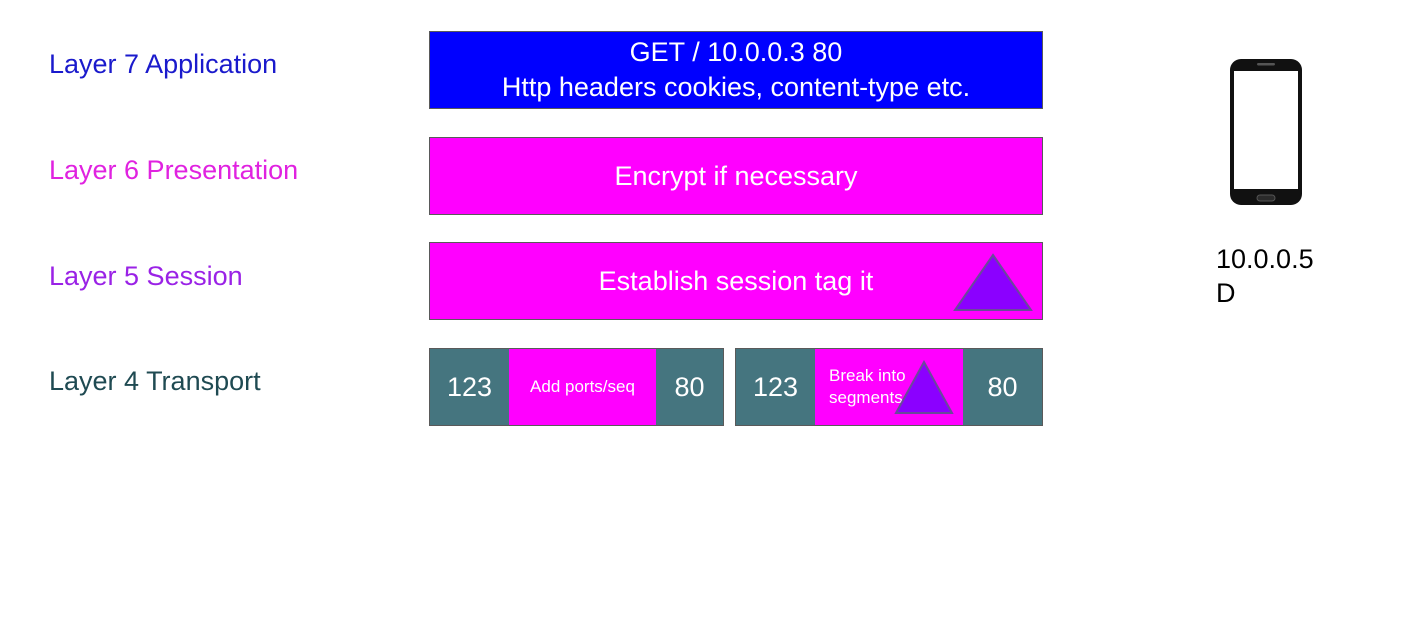 The height and width of the screenshot is (620, 1416). I want to click on segment-2-payload: Break into segments, so click(889, 387).